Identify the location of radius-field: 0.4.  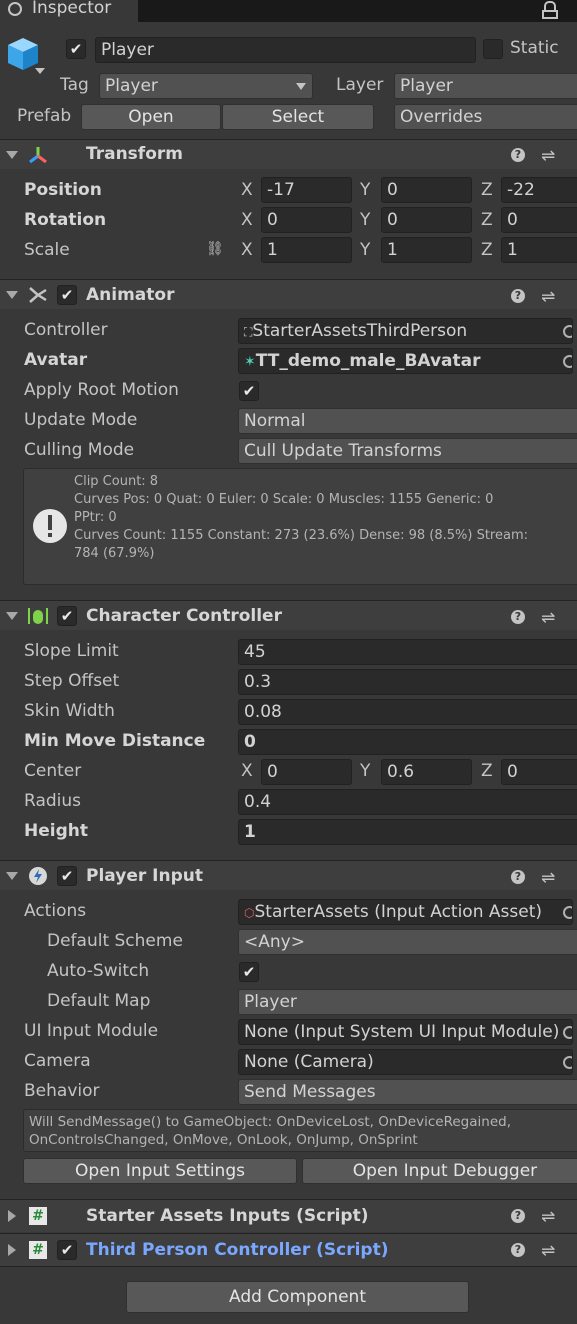
(407, 802).